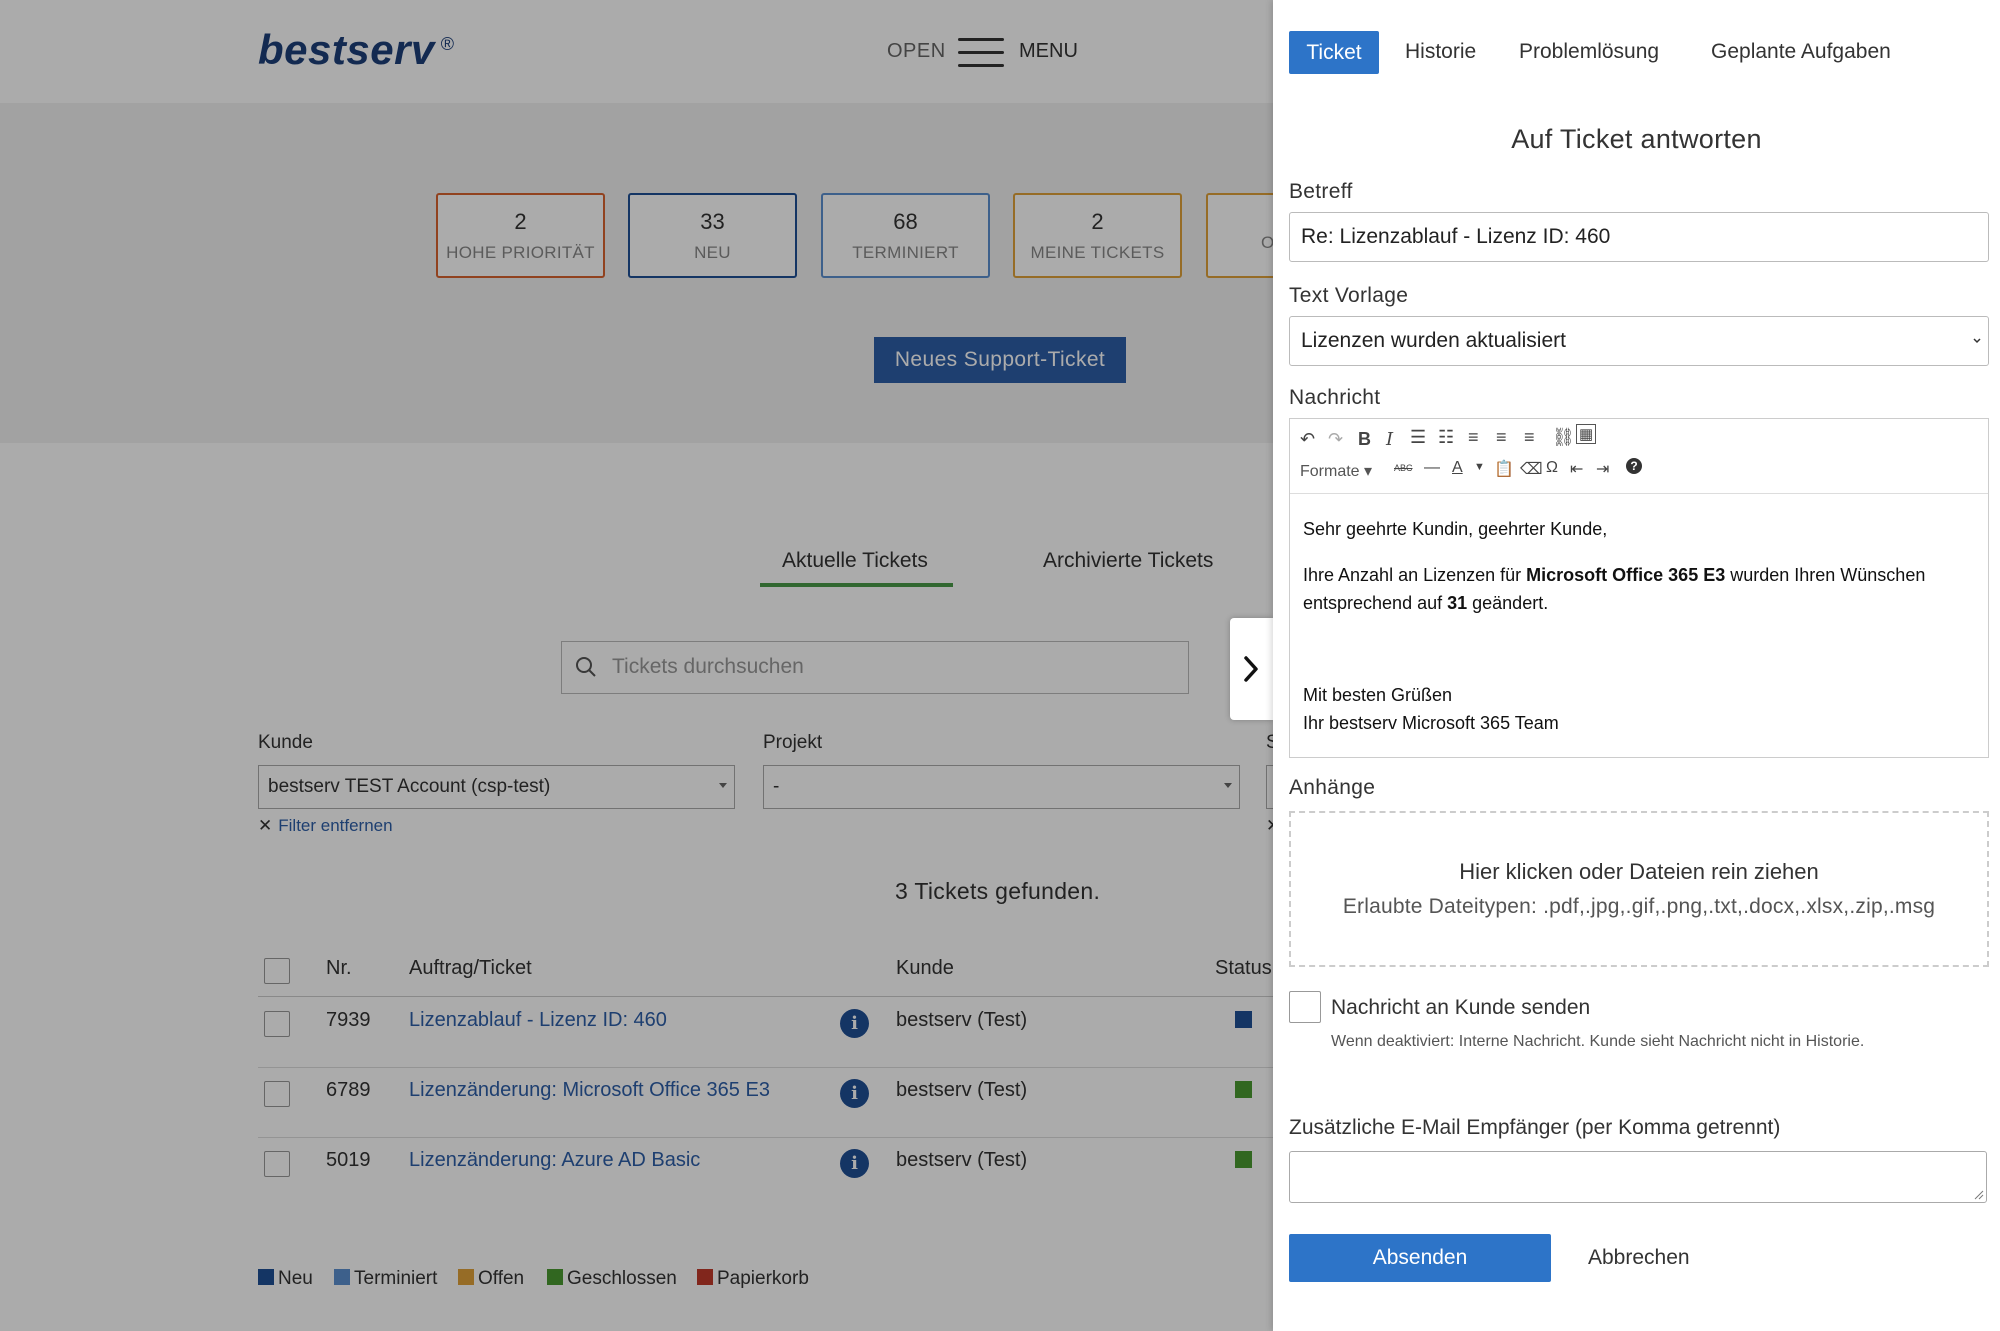 This screenshot has height=1331, width=2000. Describe the element at coordinates (1638, 1177) in the screenshot. I see `extra-email-input` at that location.